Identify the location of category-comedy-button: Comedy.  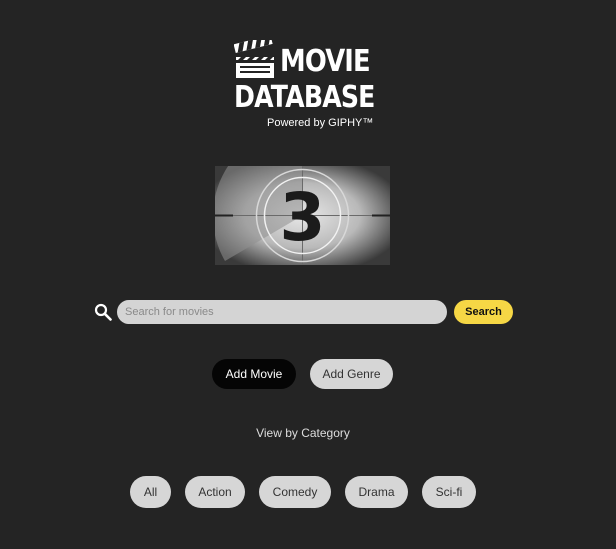
(295, 492).